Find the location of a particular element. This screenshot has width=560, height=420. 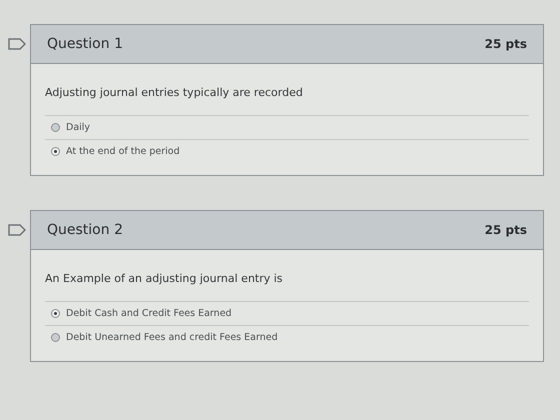

question-text: An Example of an adjusting journal entry is is located at coordinates (164, 278).